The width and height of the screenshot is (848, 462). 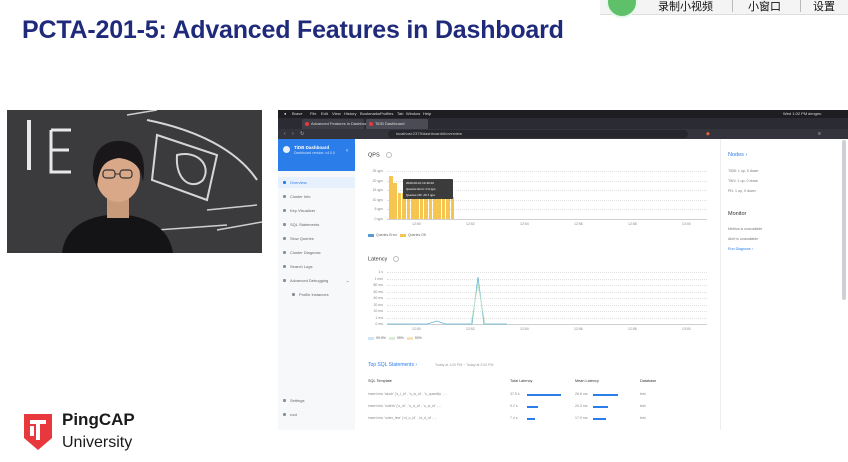 What do you see at coordinates (284, 414) in the screenshot?
I see `user-icon` at bounding box center [284, 414].